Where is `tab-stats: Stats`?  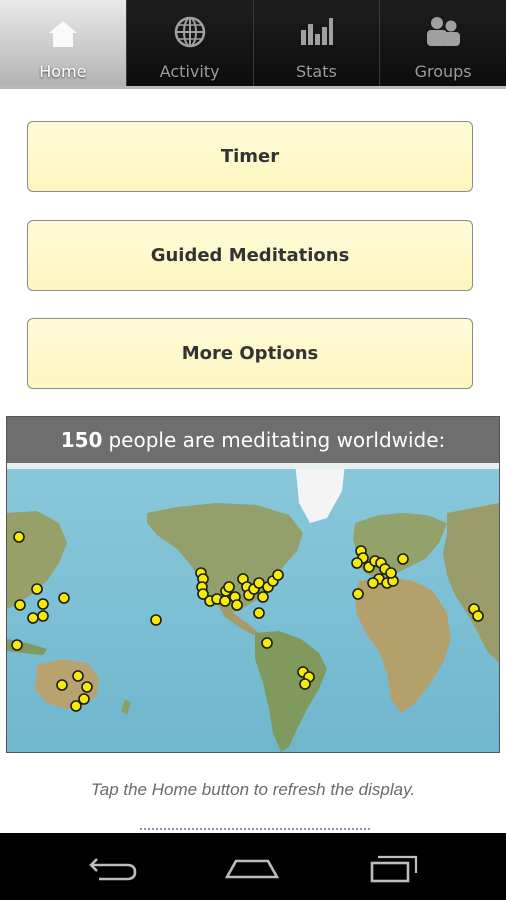 tab-stats: Stats is located at coordinates (316, 43).